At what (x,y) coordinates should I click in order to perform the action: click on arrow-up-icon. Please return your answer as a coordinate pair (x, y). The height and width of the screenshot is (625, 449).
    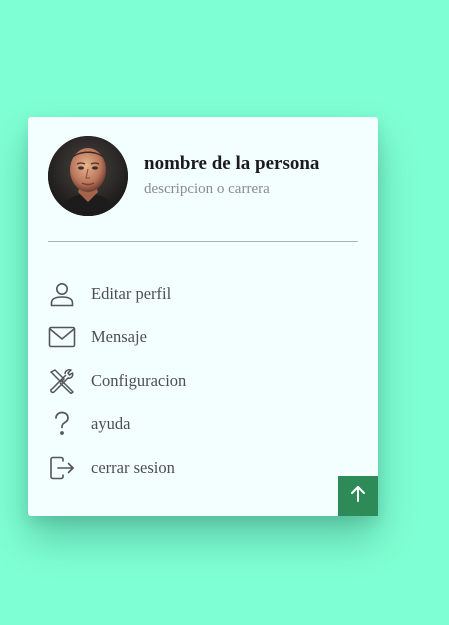
    Looking at the image, I should click on (358, 496).